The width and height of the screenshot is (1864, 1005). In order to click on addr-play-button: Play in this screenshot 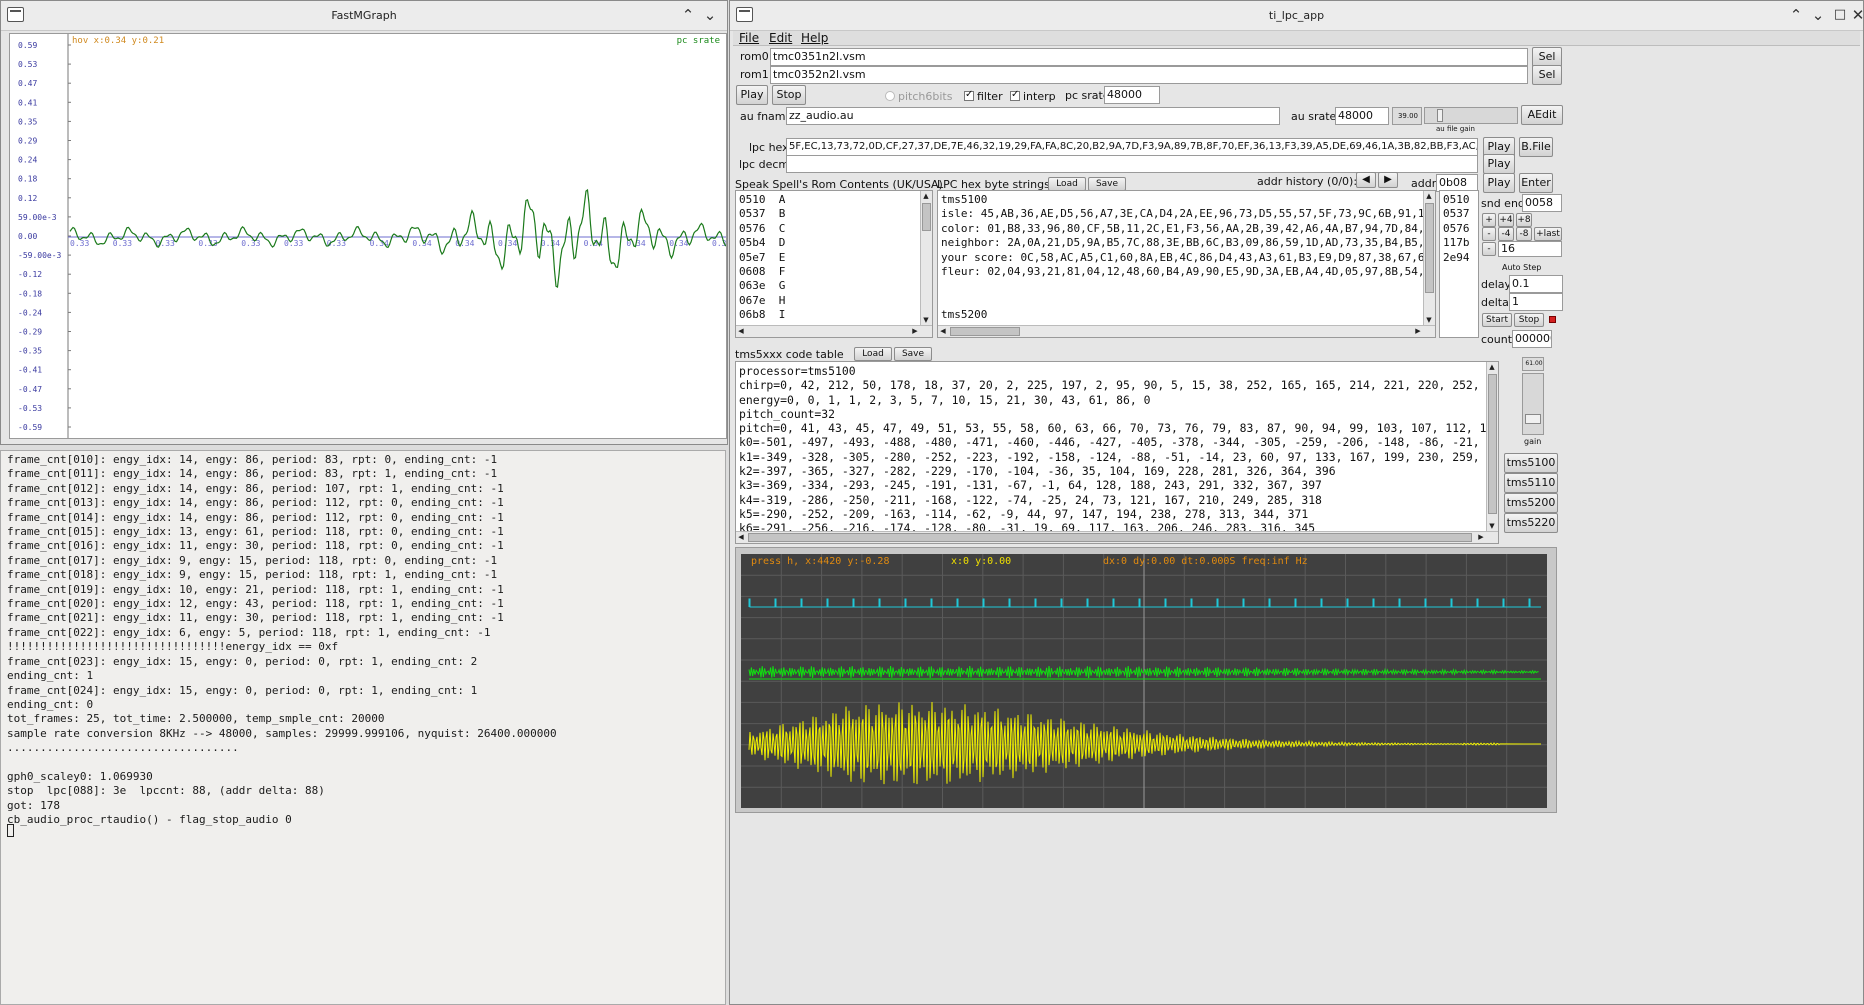, I will do `click(1499, 183)`.